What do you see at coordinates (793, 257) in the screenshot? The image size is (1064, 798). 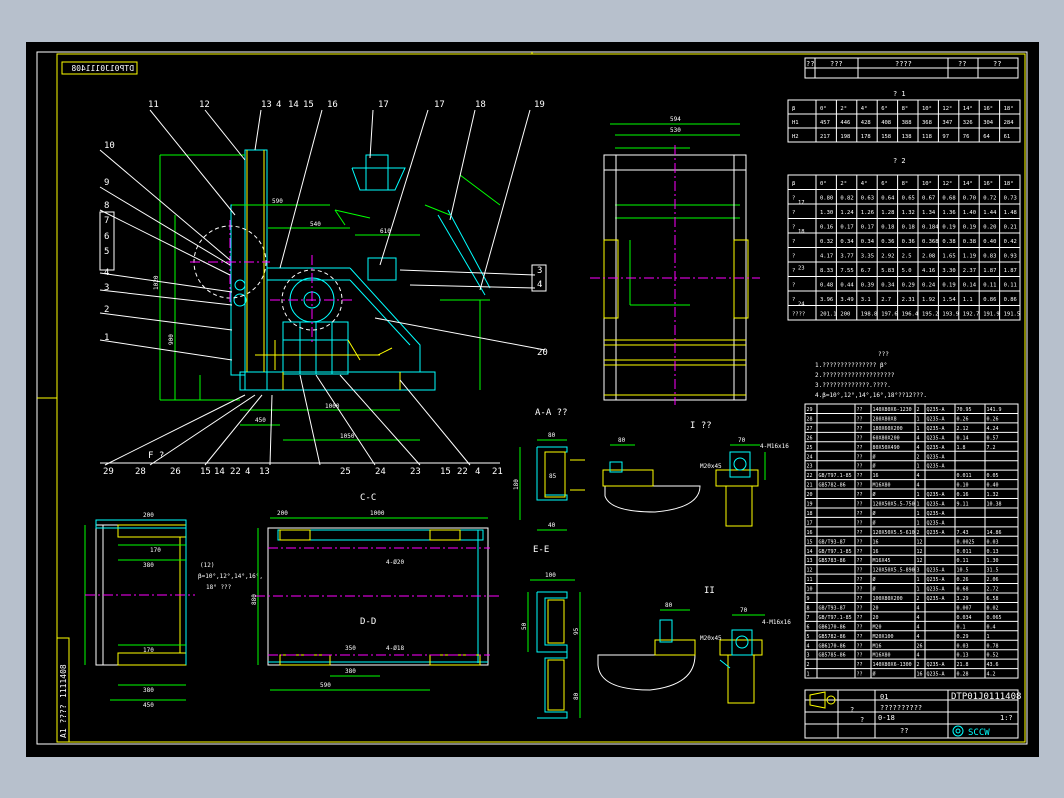 I see `table-2-cell: ?` at bounding box center [793, 257].